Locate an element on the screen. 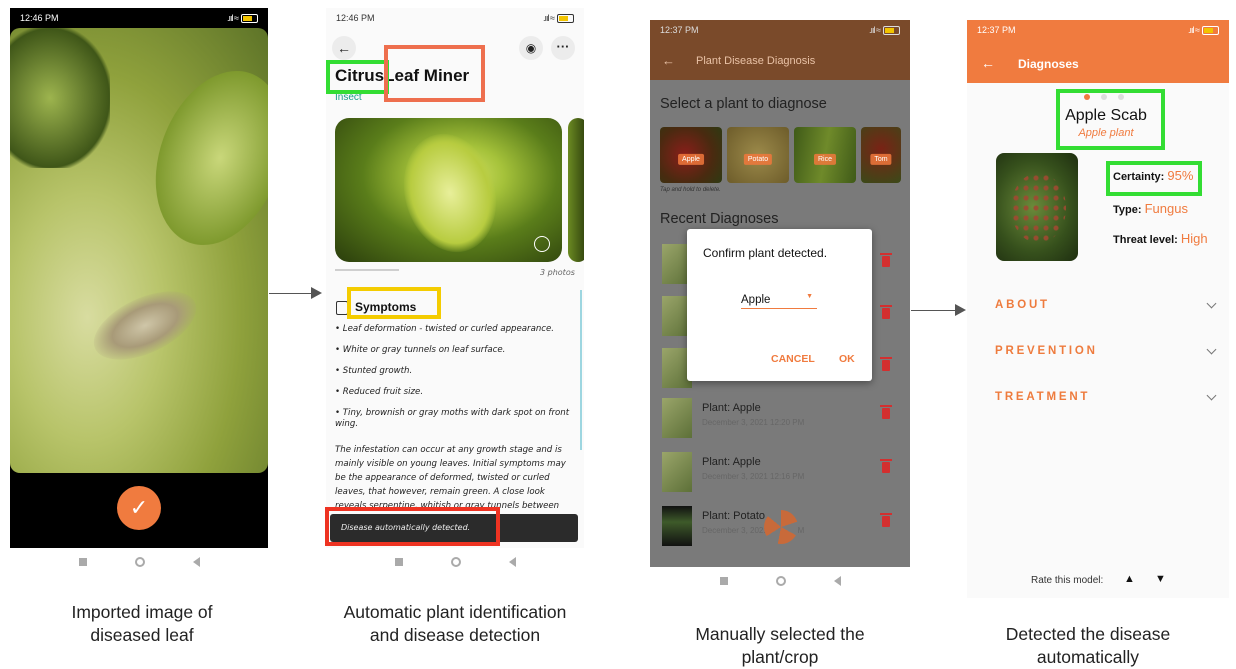 Image resolution: width=1236 pixels, height=669 pixels. symptom-item: • Reduced fruit size. is located at coordinates (379, 392).